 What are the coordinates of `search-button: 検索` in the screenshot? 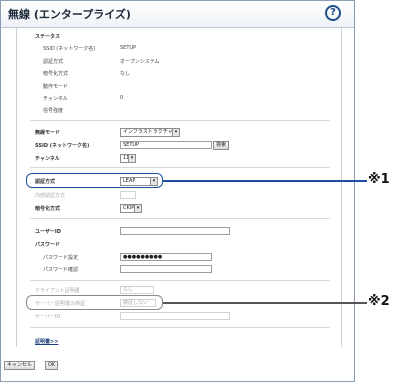 It's located at (221, 145).